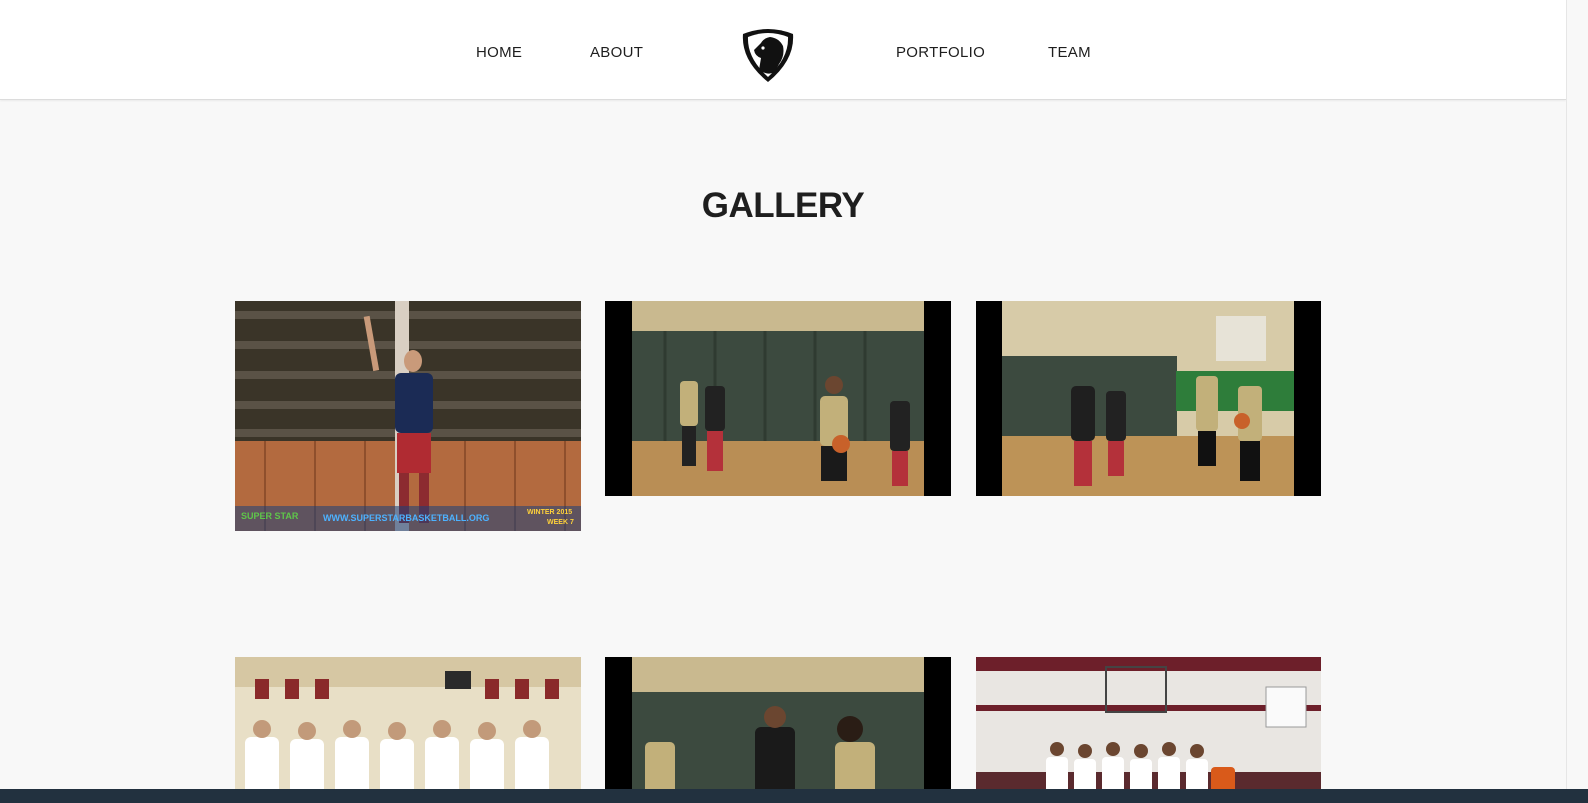 This screenshot has height=803, width=1588. What do you see at coordinates (406, 518) in the screenshot?
I see `photo-overlay-url: WWW.SUPERSTARBASKETBALL.ORG` at bounding box center [406, 518].